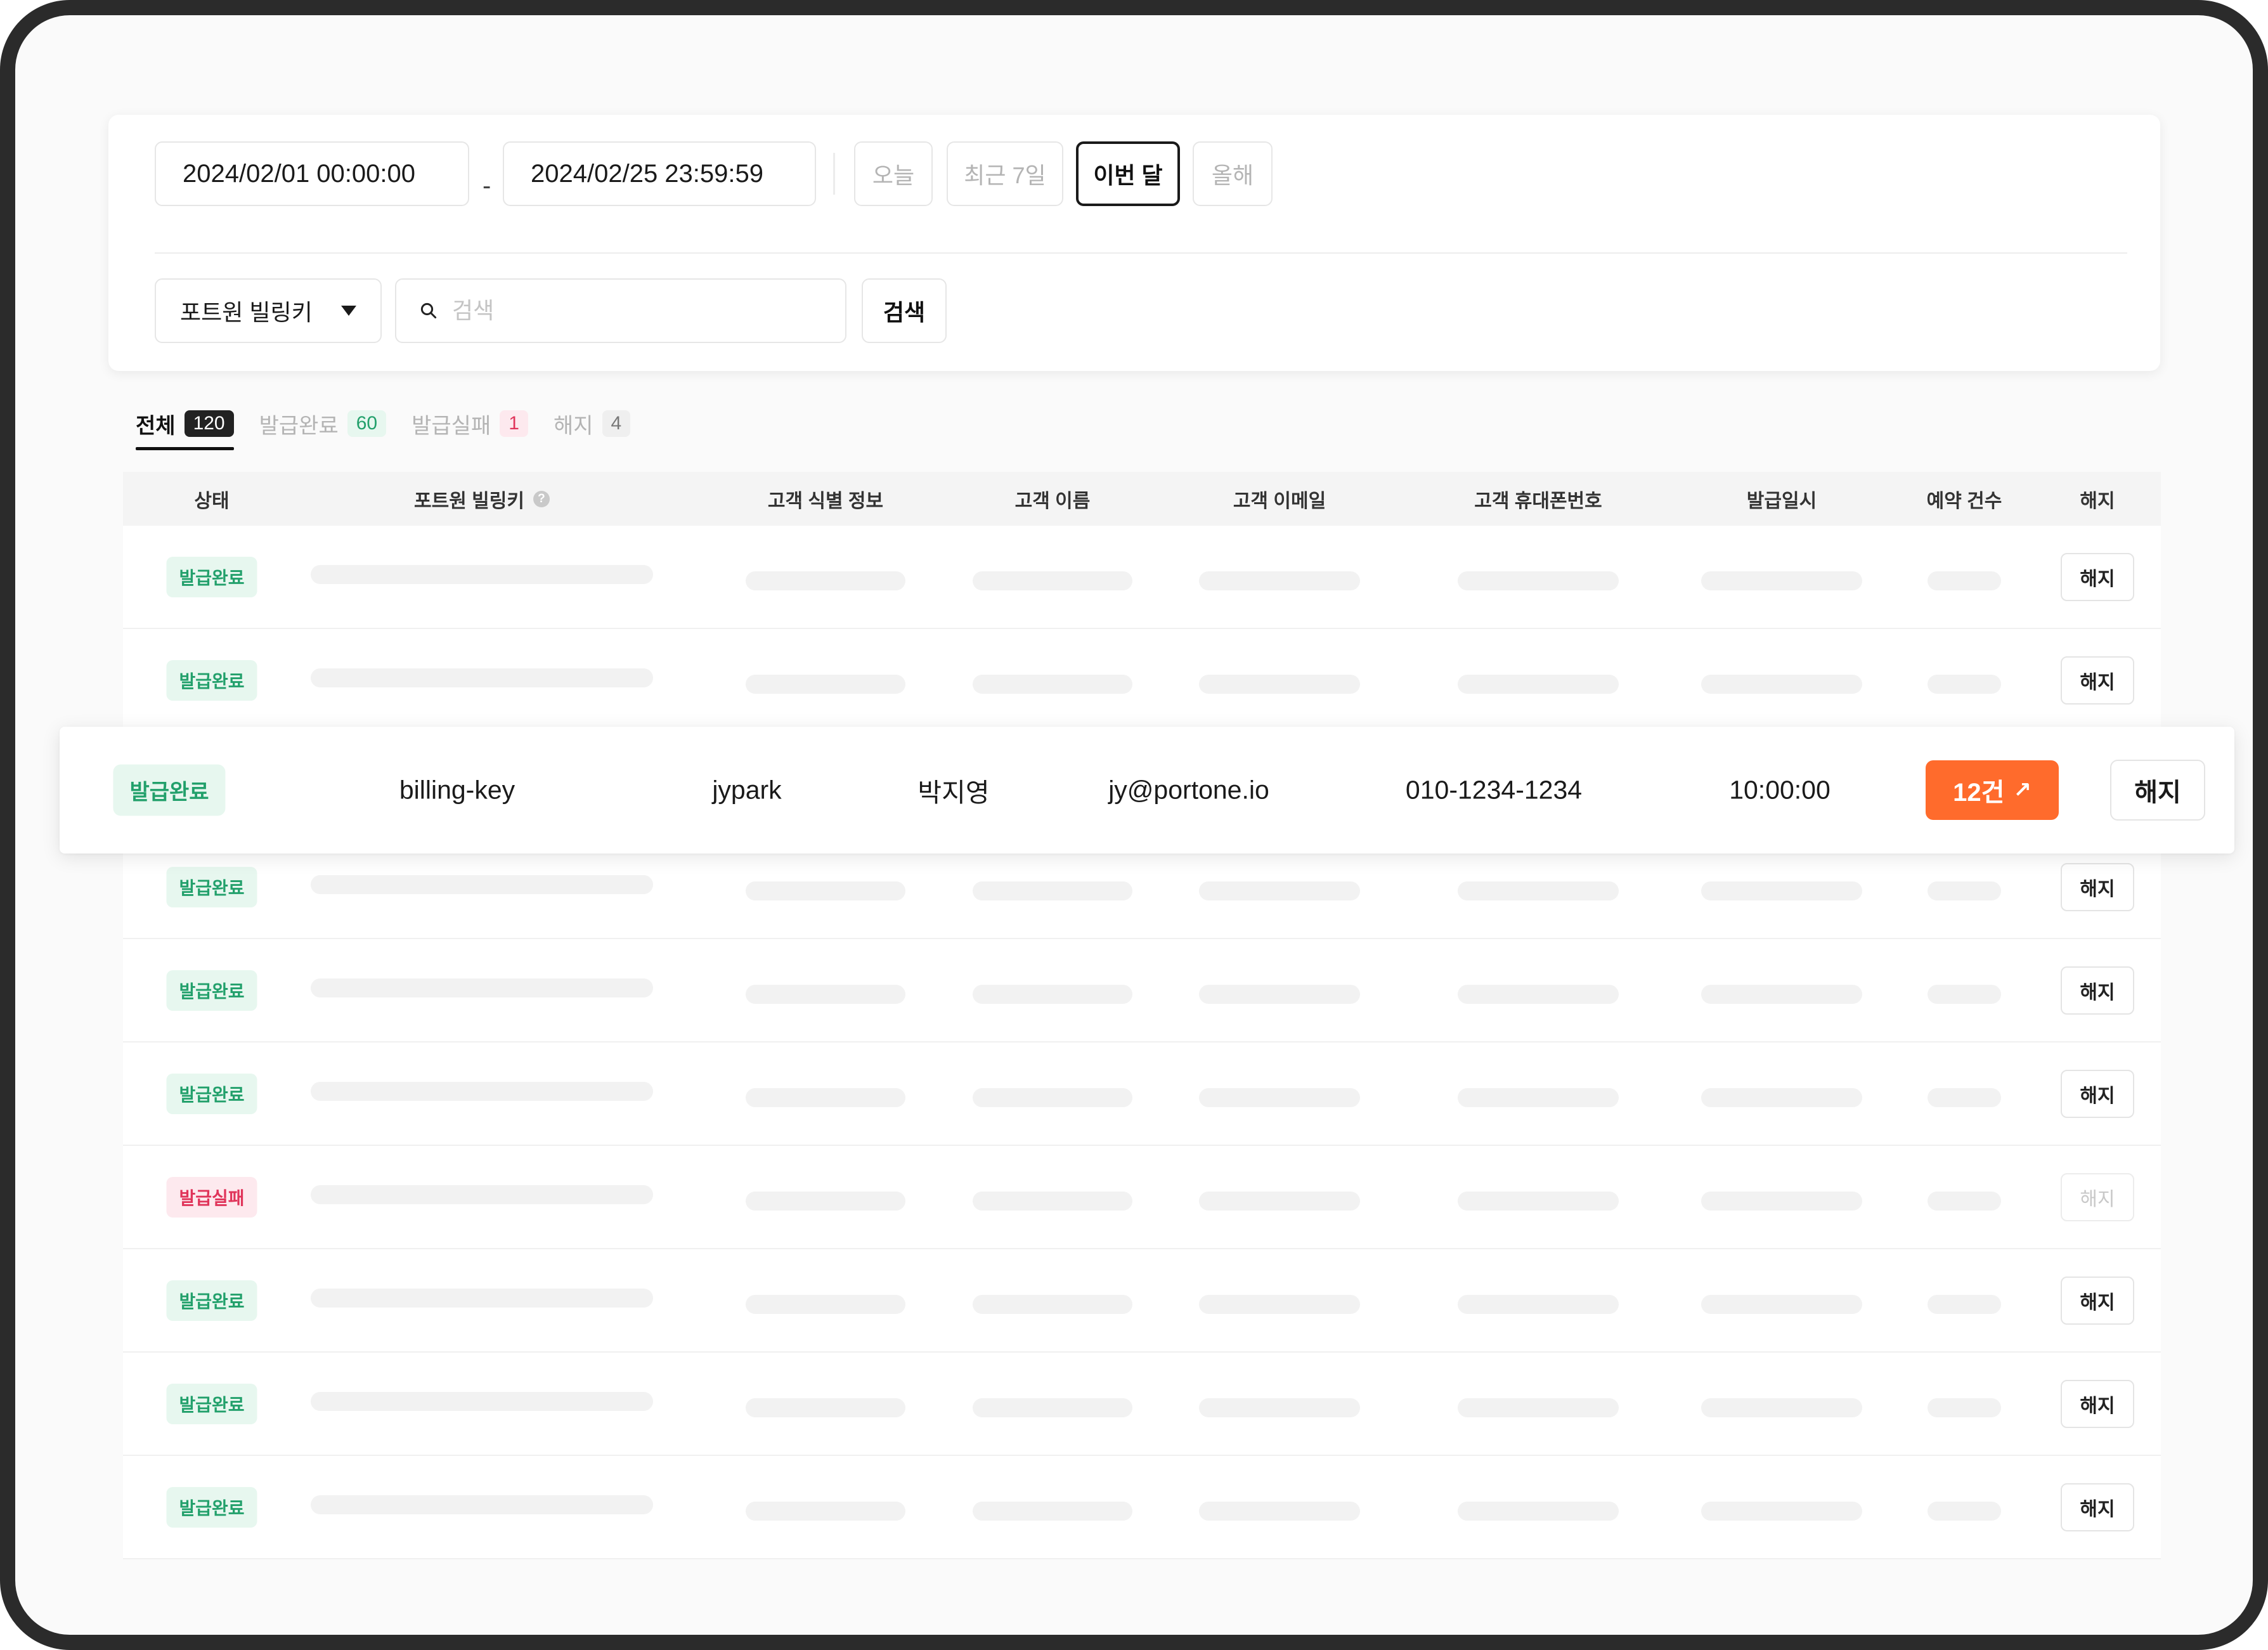 This screenshot has width=2268, height=1650. I want to click on range-this-month-button: 이번 달, so click(1128, 173).